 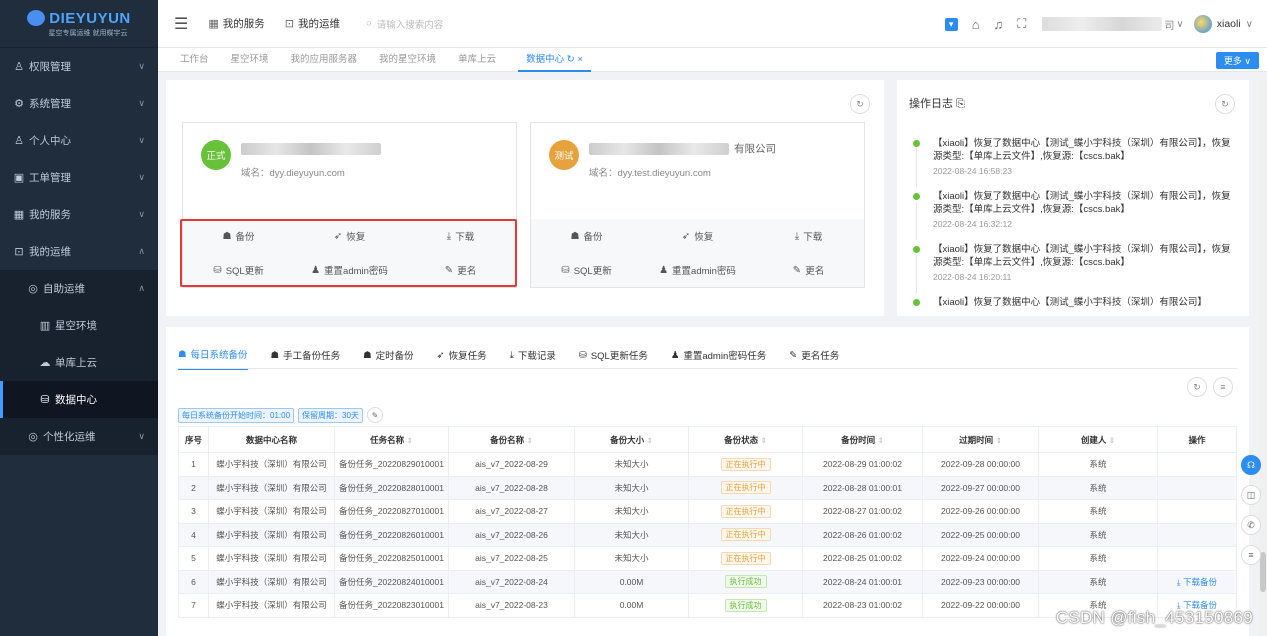 I want to click on table-cell-expire: 2022-09-27 00:00:00, so click(x=980, y=487).